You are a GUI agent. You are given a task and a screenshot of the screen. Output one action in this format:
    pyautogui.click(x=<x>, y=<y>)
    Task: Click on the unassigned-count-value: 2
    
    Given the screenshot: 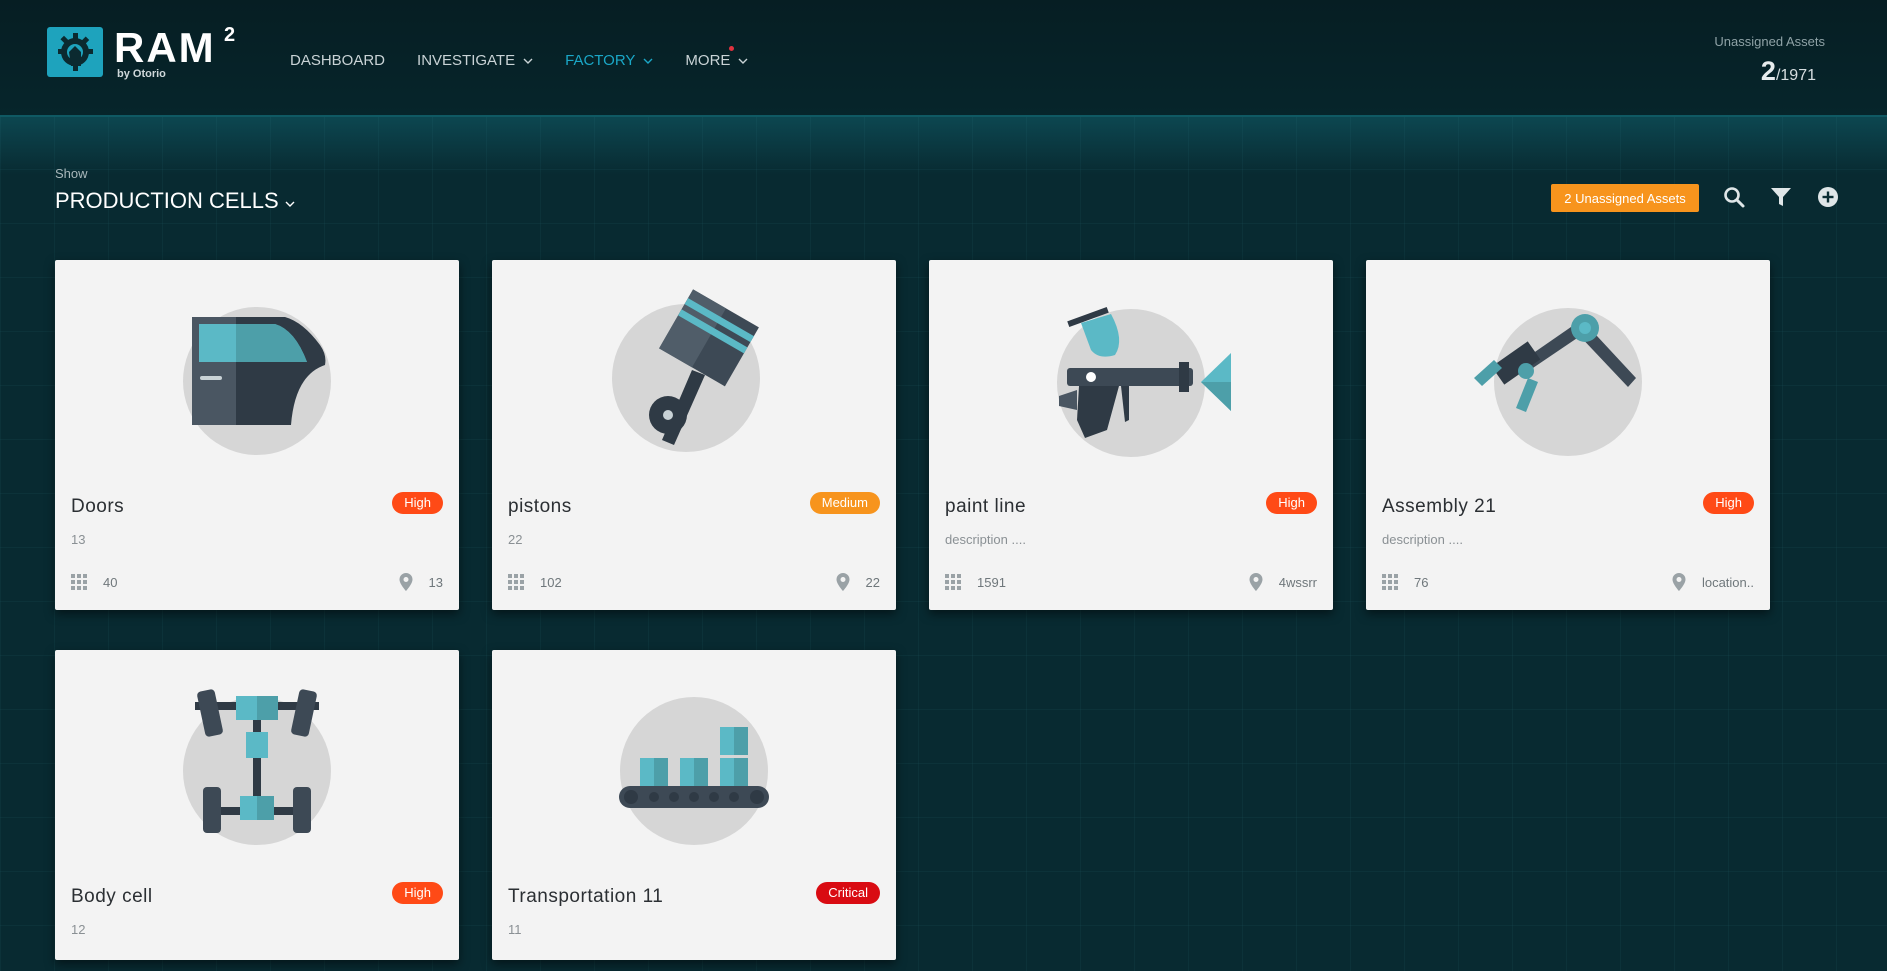 What is the action you would take?
    pyautogui.click(x=1768, y=71)
    